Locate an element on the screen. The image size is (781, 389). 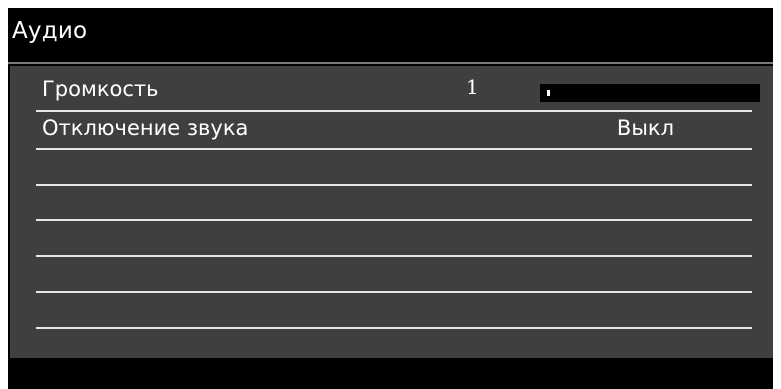
mute-label: Отключение звука is located at coordinates (145, 128).